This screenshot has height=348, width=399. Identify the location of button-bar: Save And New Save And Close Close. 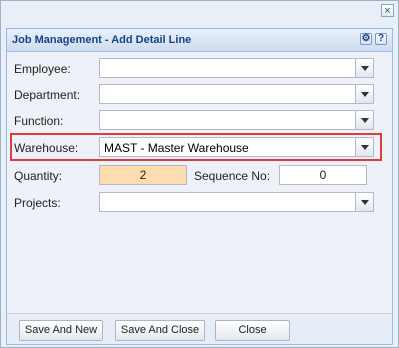
(199, 328).